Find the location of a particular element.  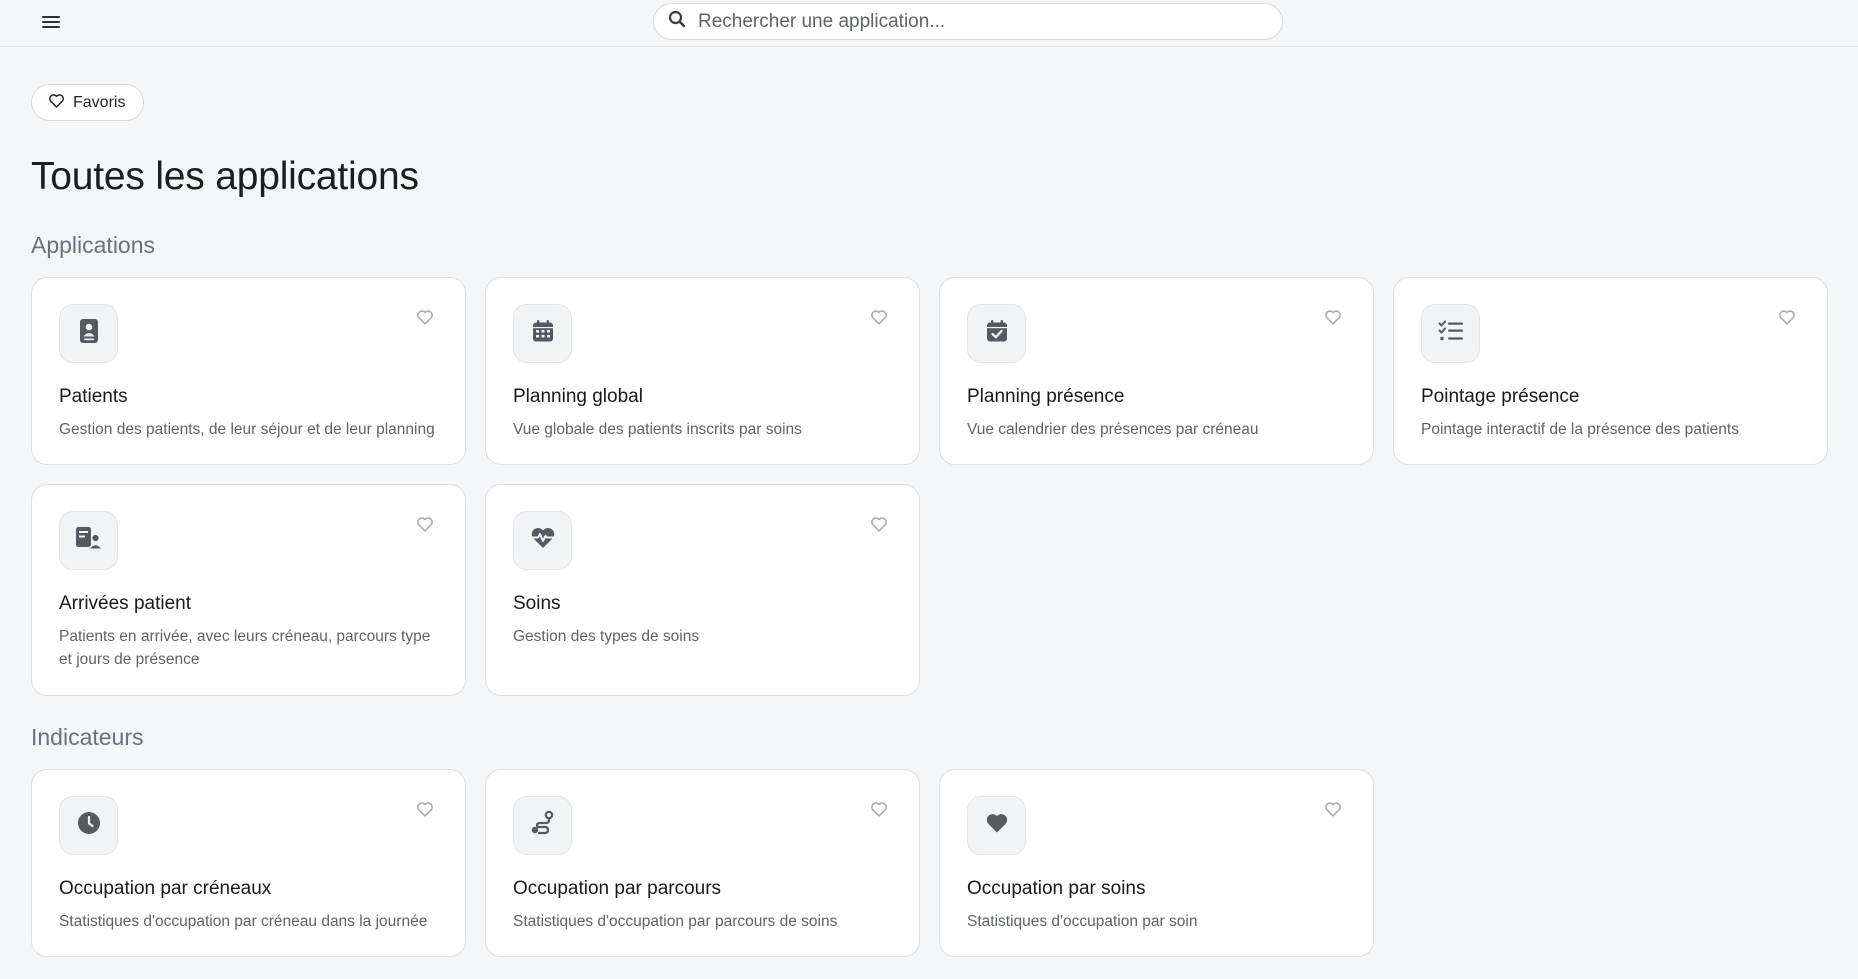

section-title-applications: Applications is located at coordinates (93, 245).